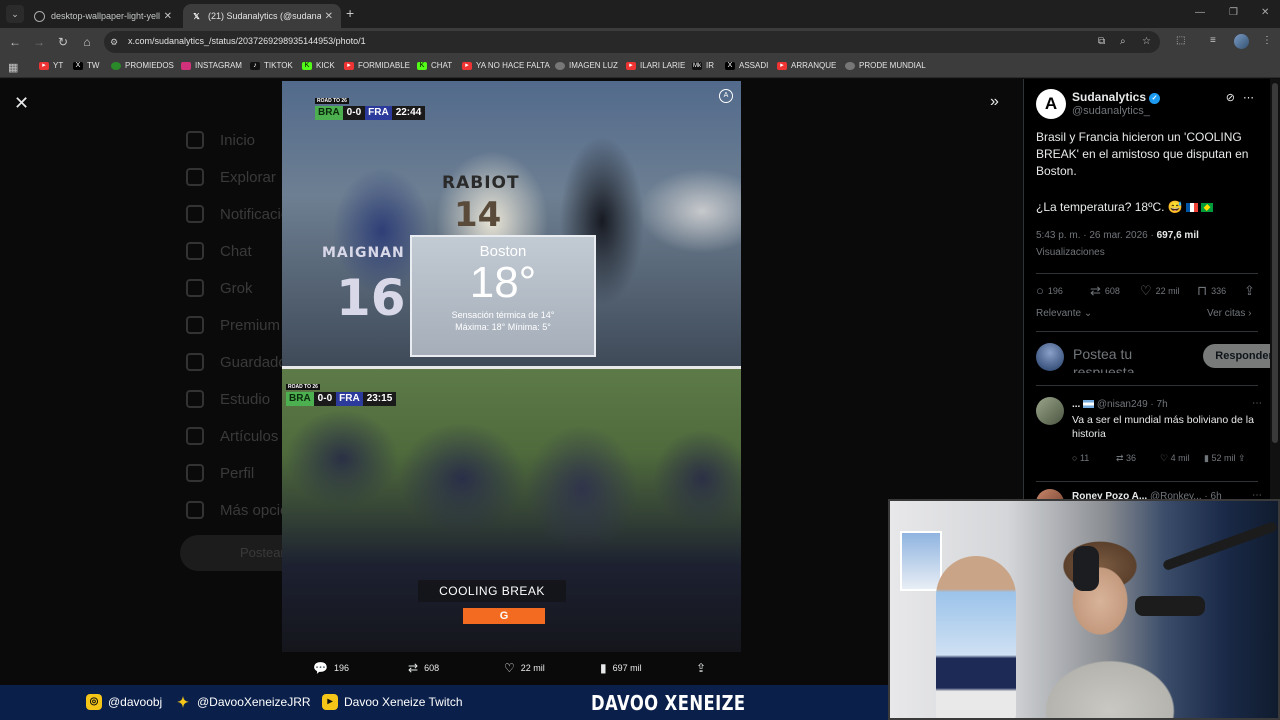 This screenshot has width=1280, height=720. I want to click on bookmark-icon: ⊓, so click(1202, 290).